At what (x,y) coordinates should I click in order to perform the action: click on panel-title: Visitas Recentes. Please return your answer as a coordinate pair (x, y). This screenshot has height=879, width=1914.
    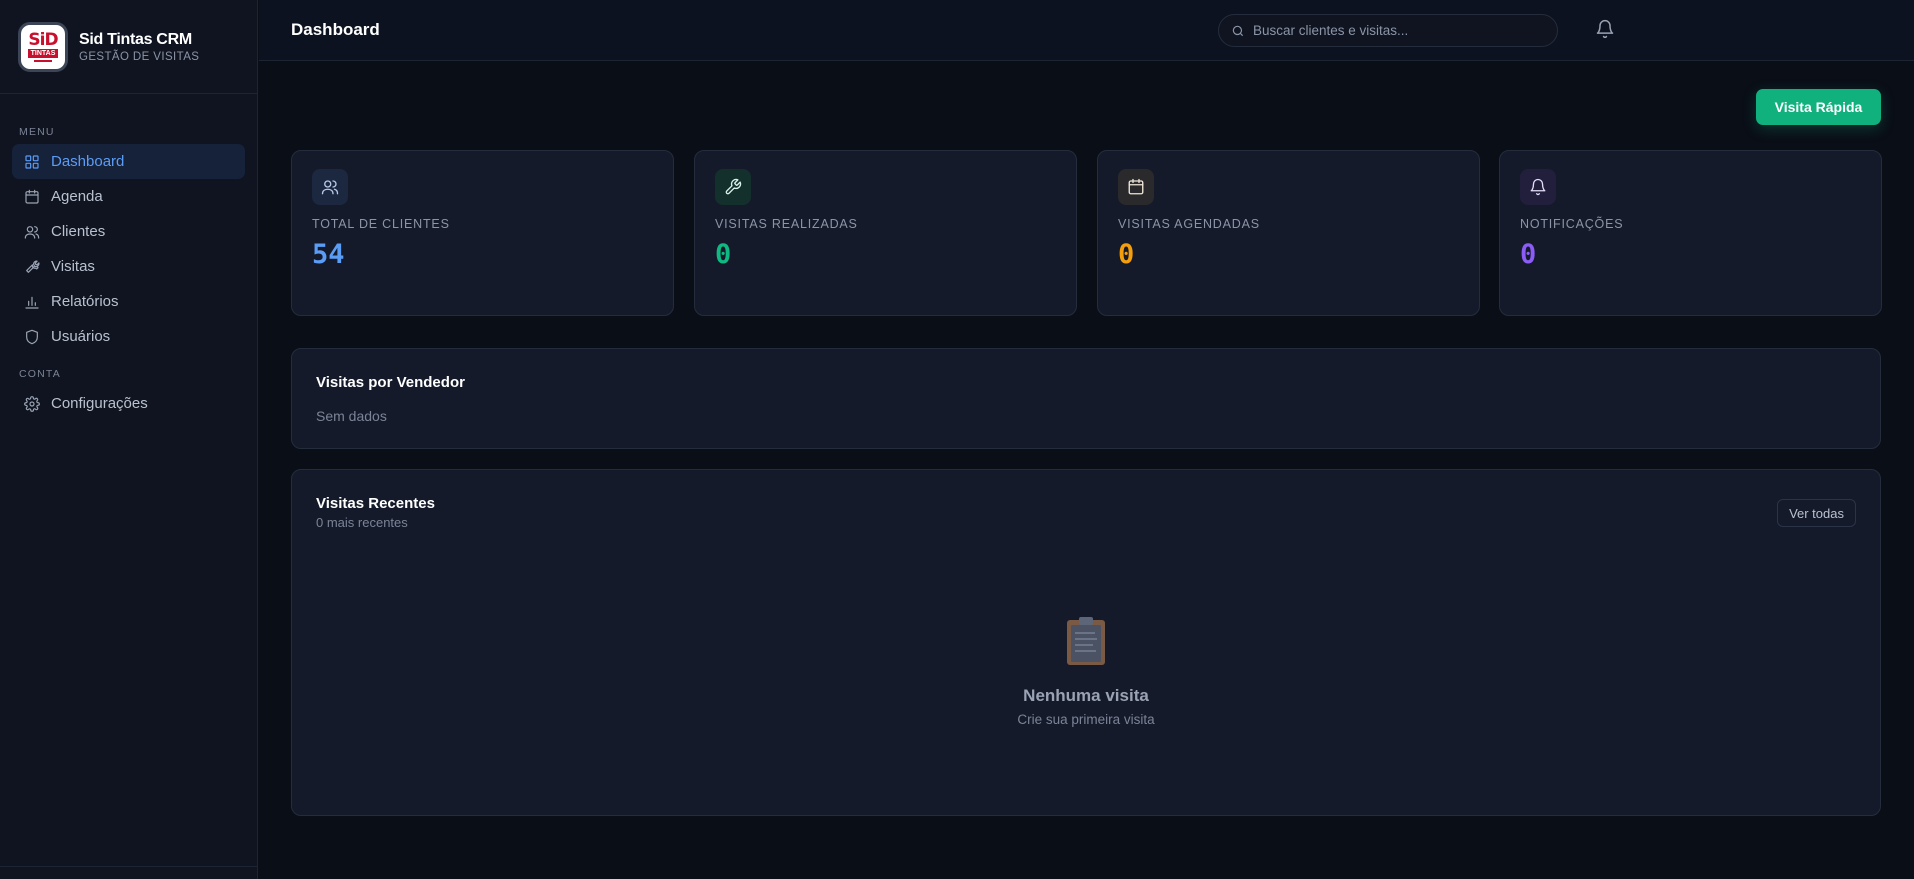
    Looking at the image, I should click on (375, 503).